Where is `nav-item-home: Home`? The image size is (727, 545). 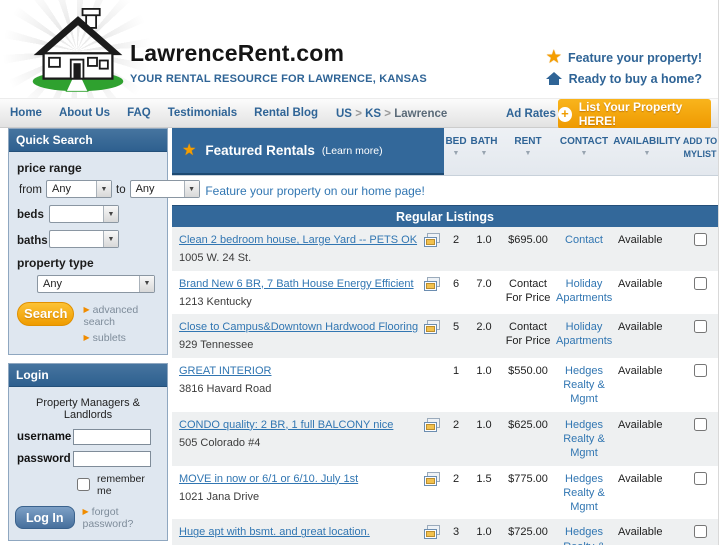 nav-item-home: Home is located at coordinates (26, 113).